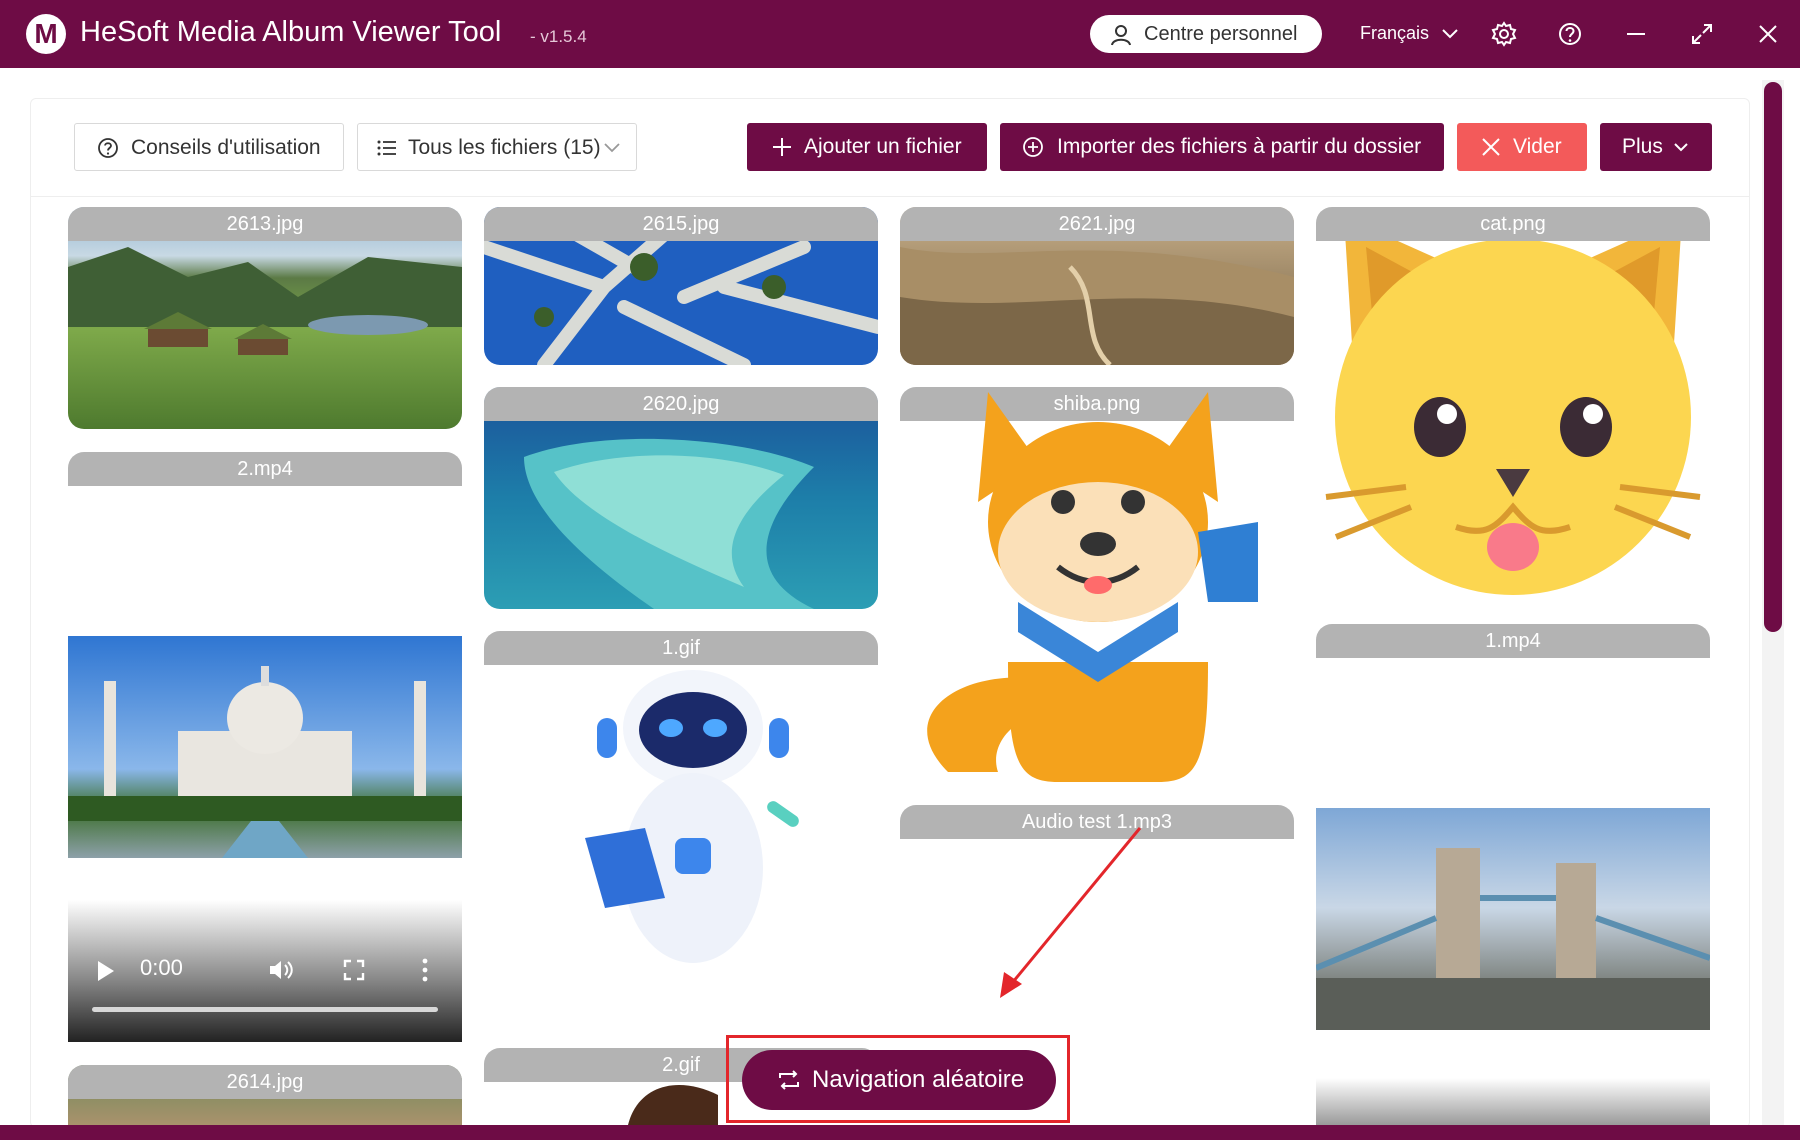 The image size is (1800, 1140). What do you see at coordinates (1513, 407) in the screenshot?
I see `cat-image` at bounding box center [1513, 407].